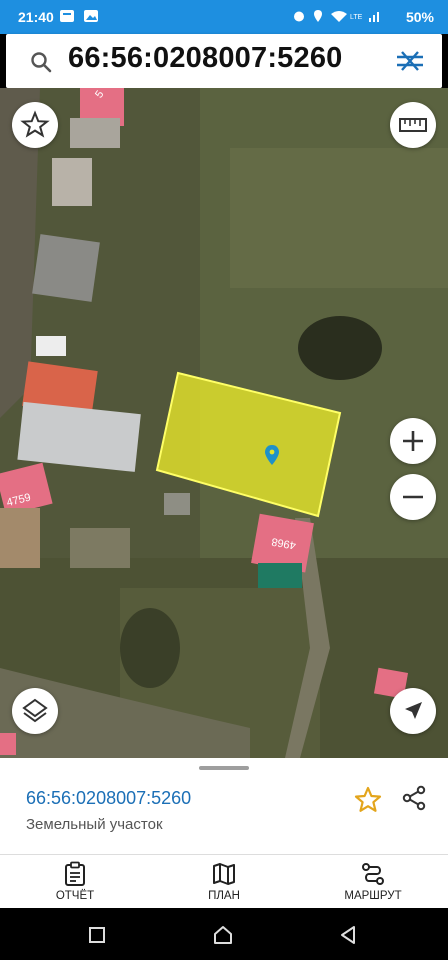  Describe the element at coordinates (347, 16) in the screenshot. I see `wifi-lte-icon: LTE` at that location.